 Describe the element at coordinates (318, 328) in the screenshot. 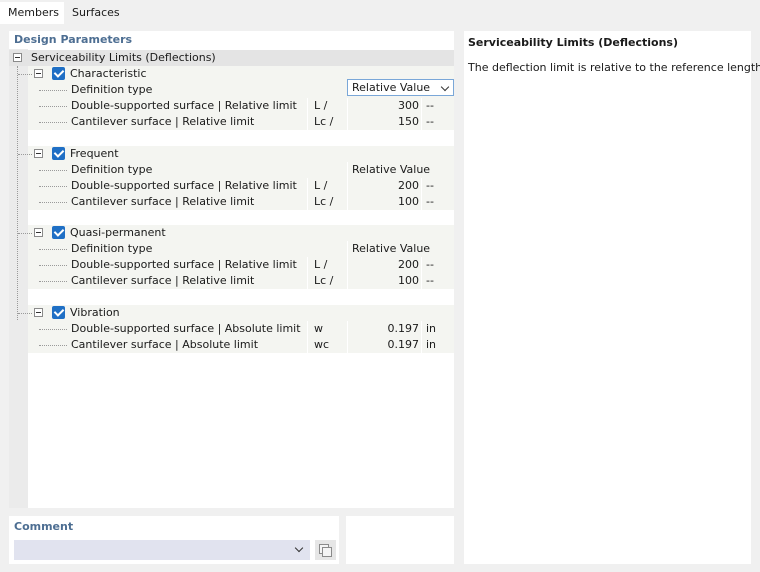

I see `row-symbol: w` at that location.